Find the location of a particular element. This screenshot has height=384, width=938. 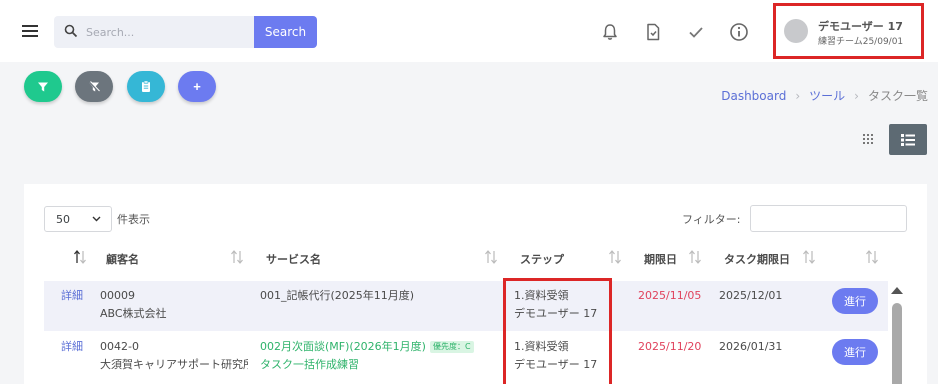

document-icon is located at coordinates (653, 32).